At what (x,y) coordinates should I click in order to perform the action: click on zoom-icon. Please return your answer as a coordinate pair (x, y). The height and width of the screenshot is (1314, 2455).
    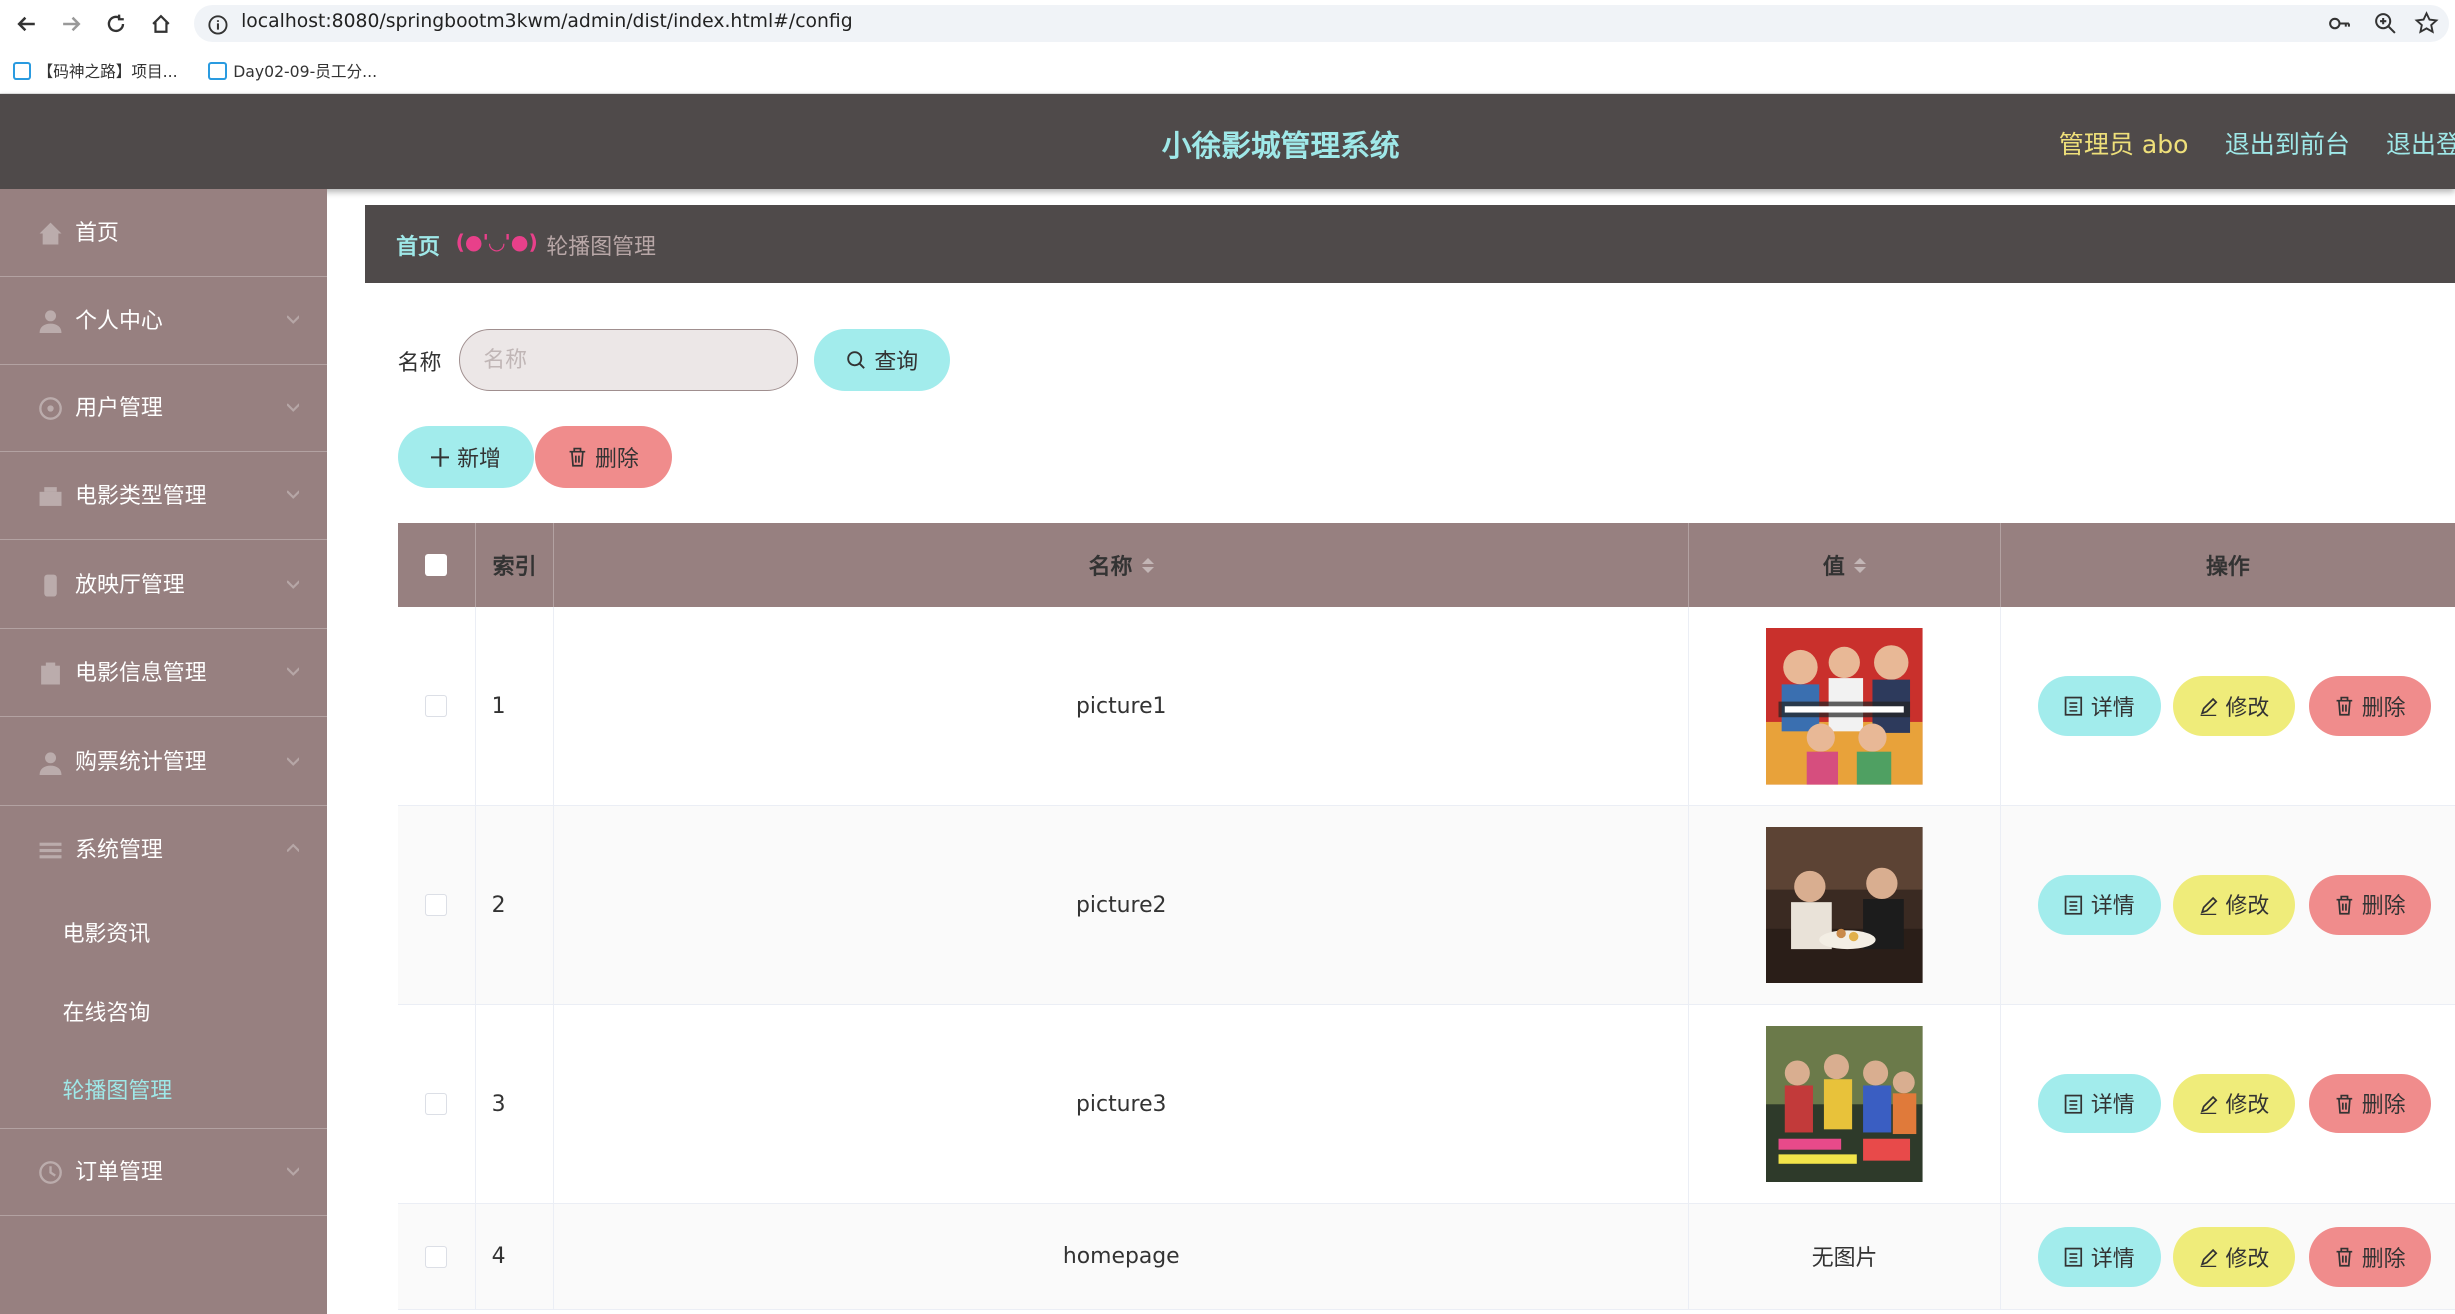
    Looking at the image, I should click on (2385, 26).